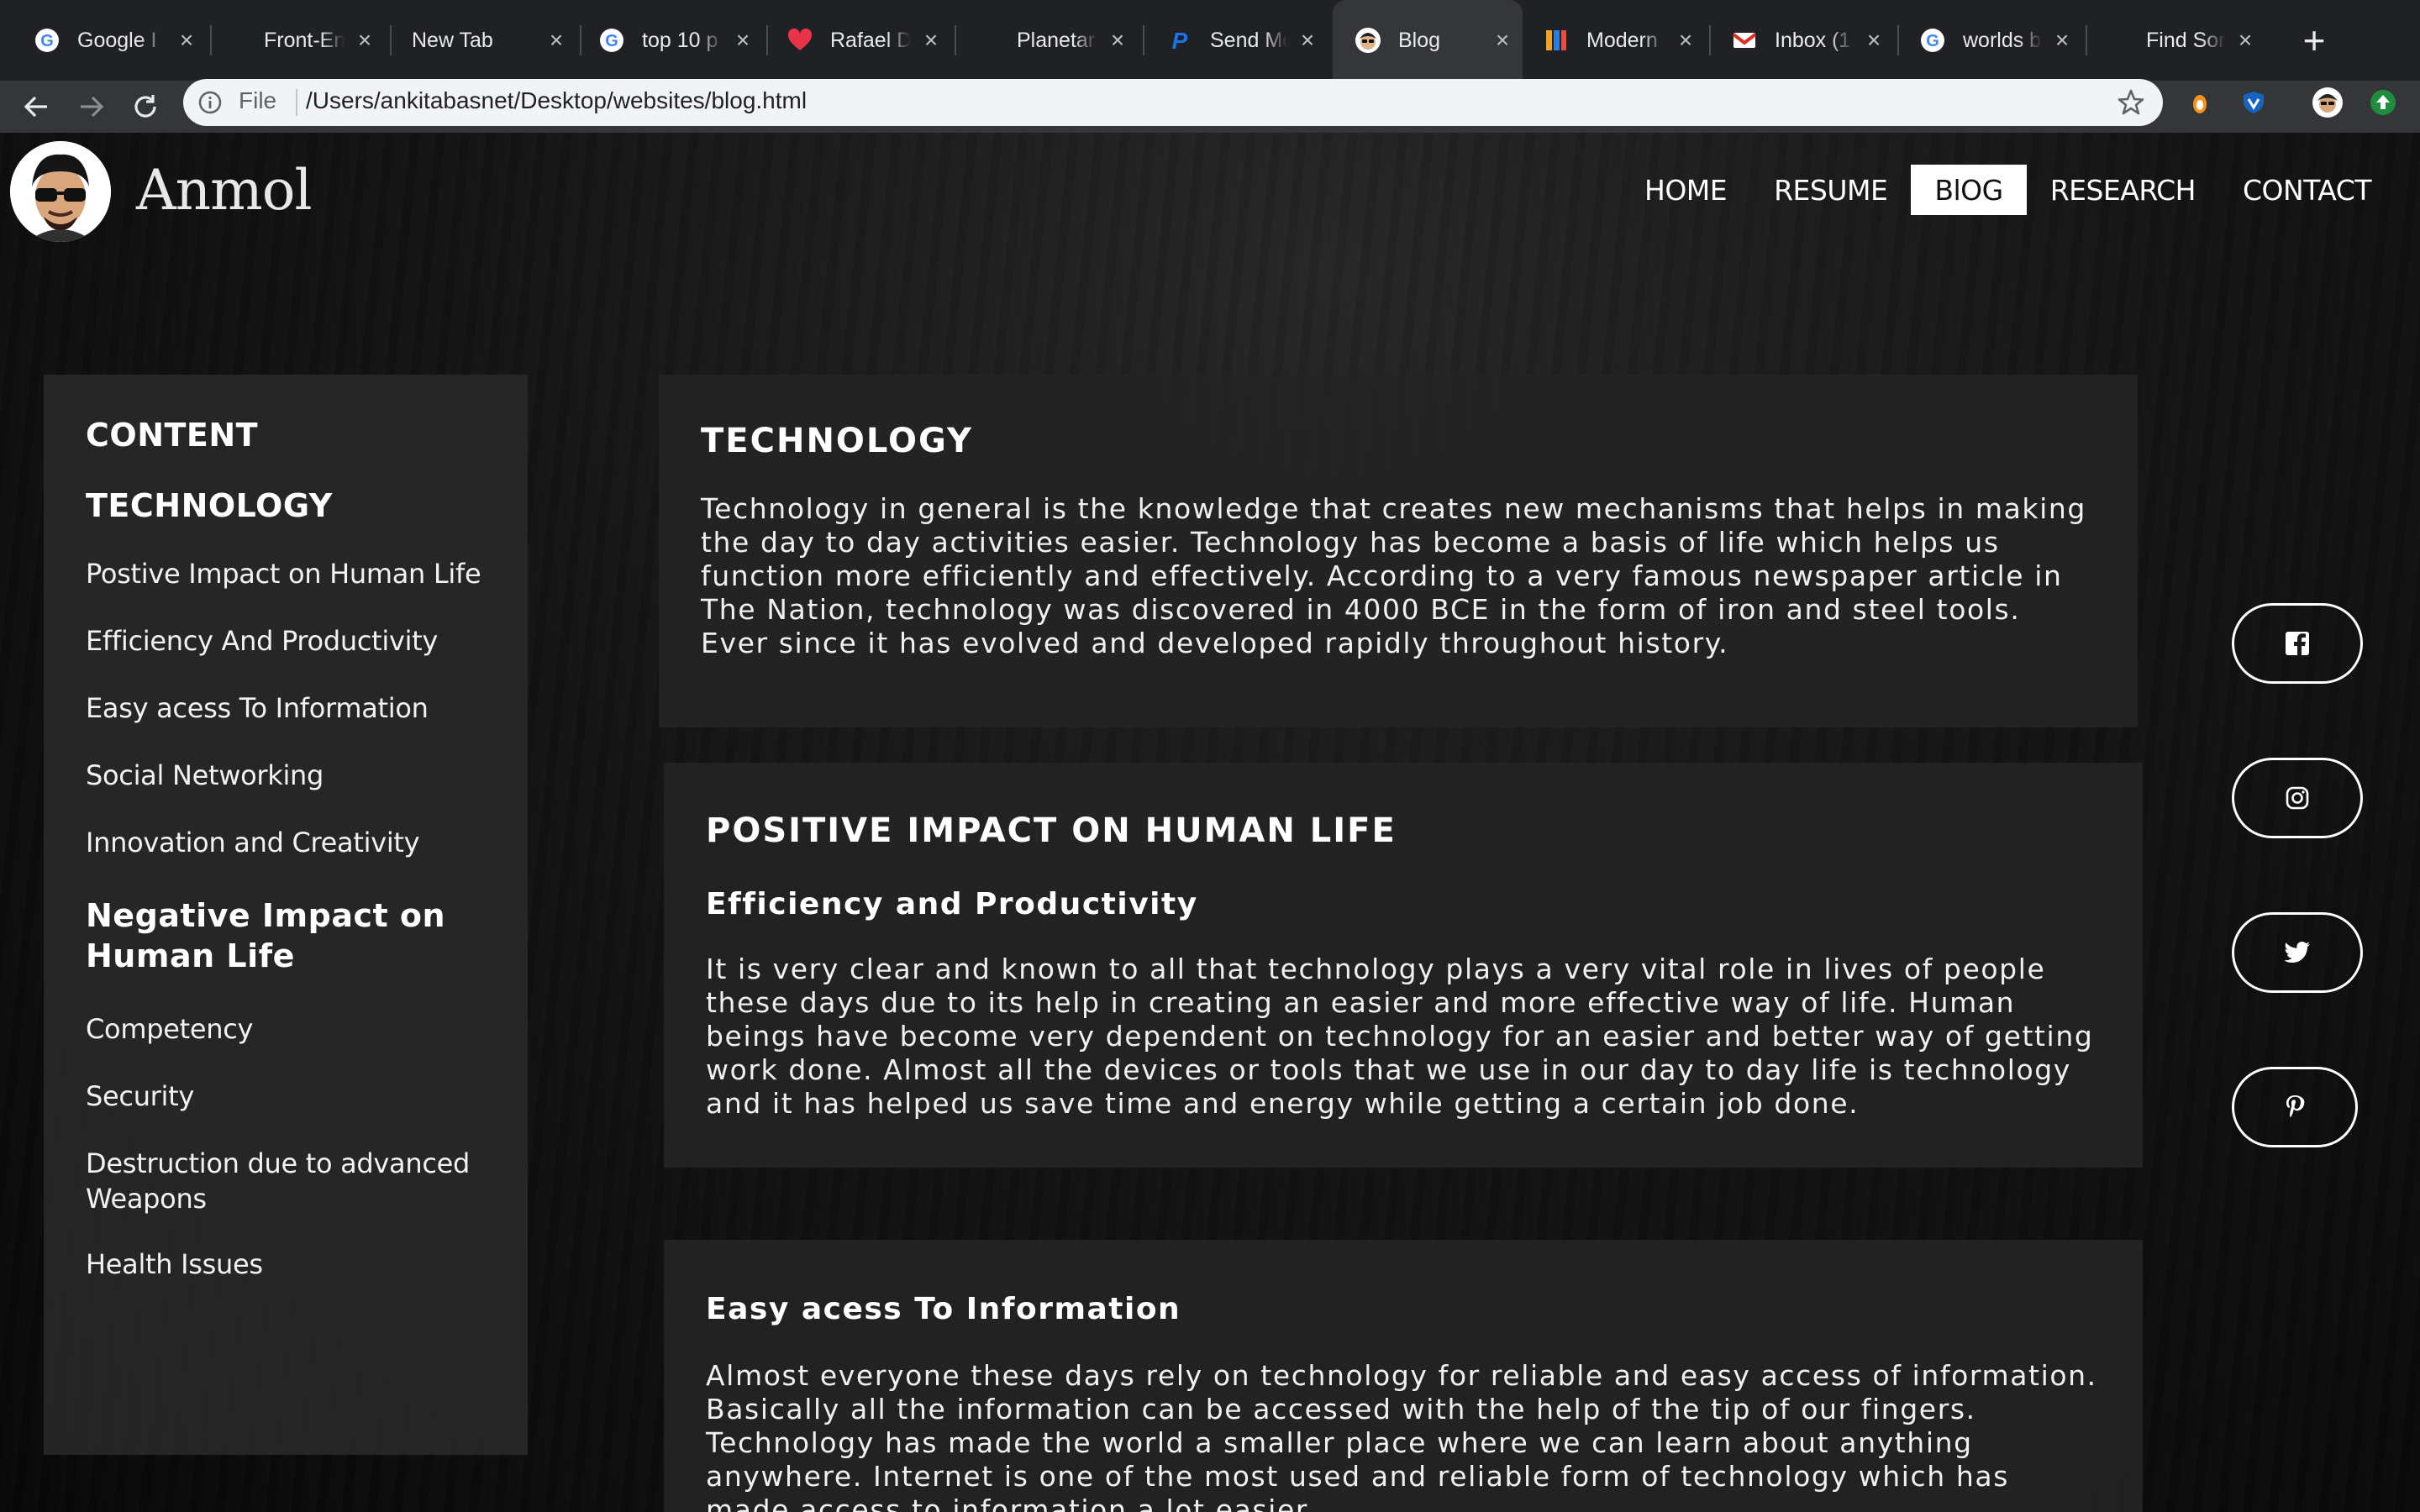 This screenshot has width=2420, height=1512. Describe the element at coordinates (1996, 40) in the screenshot. I see `tab-worlds: G worlds b ×` at that location.